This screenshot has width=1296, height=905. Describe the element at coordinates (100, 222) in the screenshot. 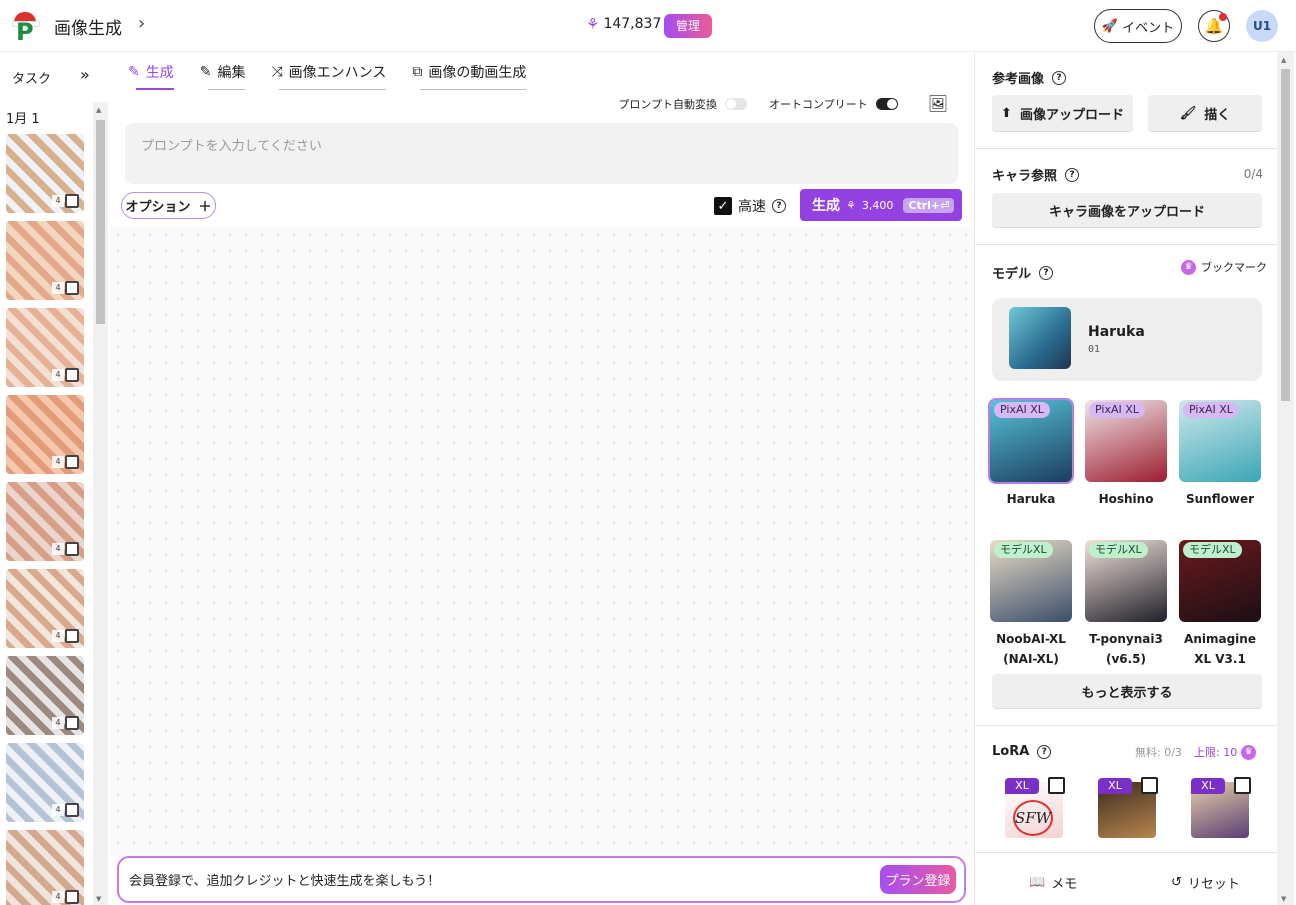

I see `task-scroll-thumb` at that location.